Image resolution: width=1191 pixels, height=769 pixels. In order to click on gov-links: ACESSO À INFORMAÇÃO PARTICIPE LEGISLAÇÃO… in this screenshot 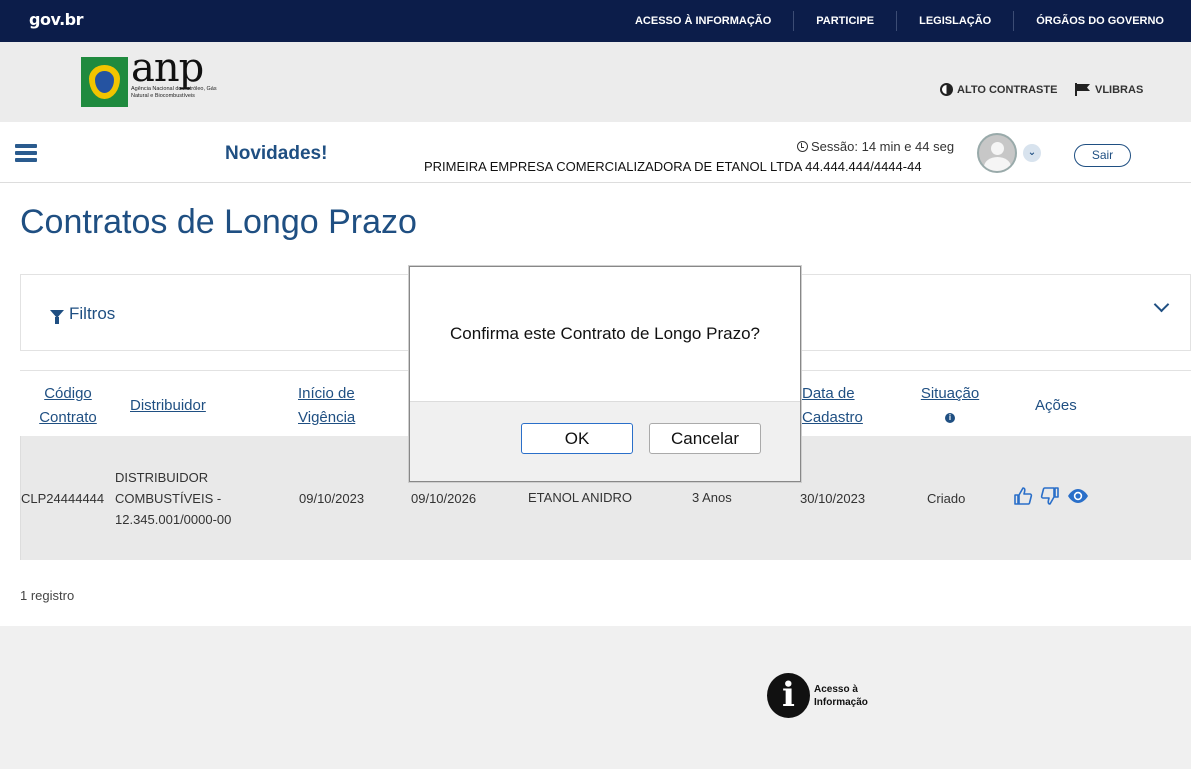, I will do `click(902, 21)`.